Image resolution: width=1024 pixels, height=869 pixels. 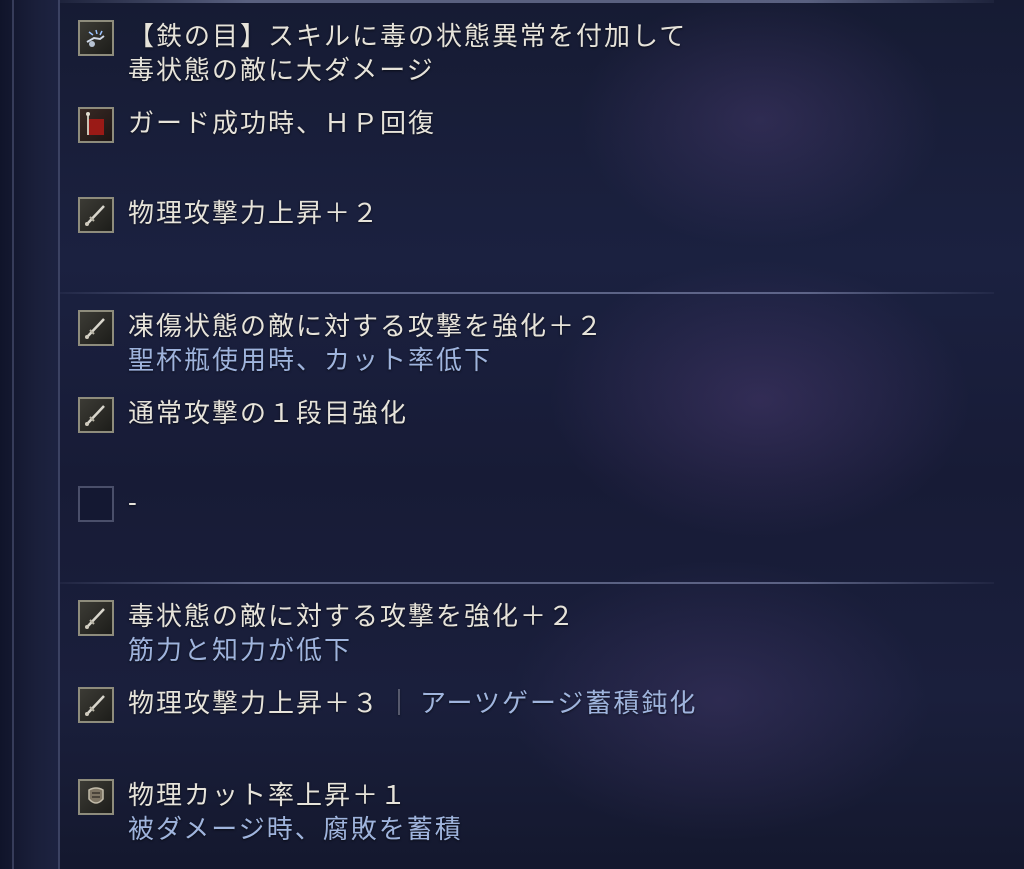 I want to click on effect-row: 毒状態の敵に対する攻撃を強化＋２ 筋力と知力が低下, so click(x=327, y=634).